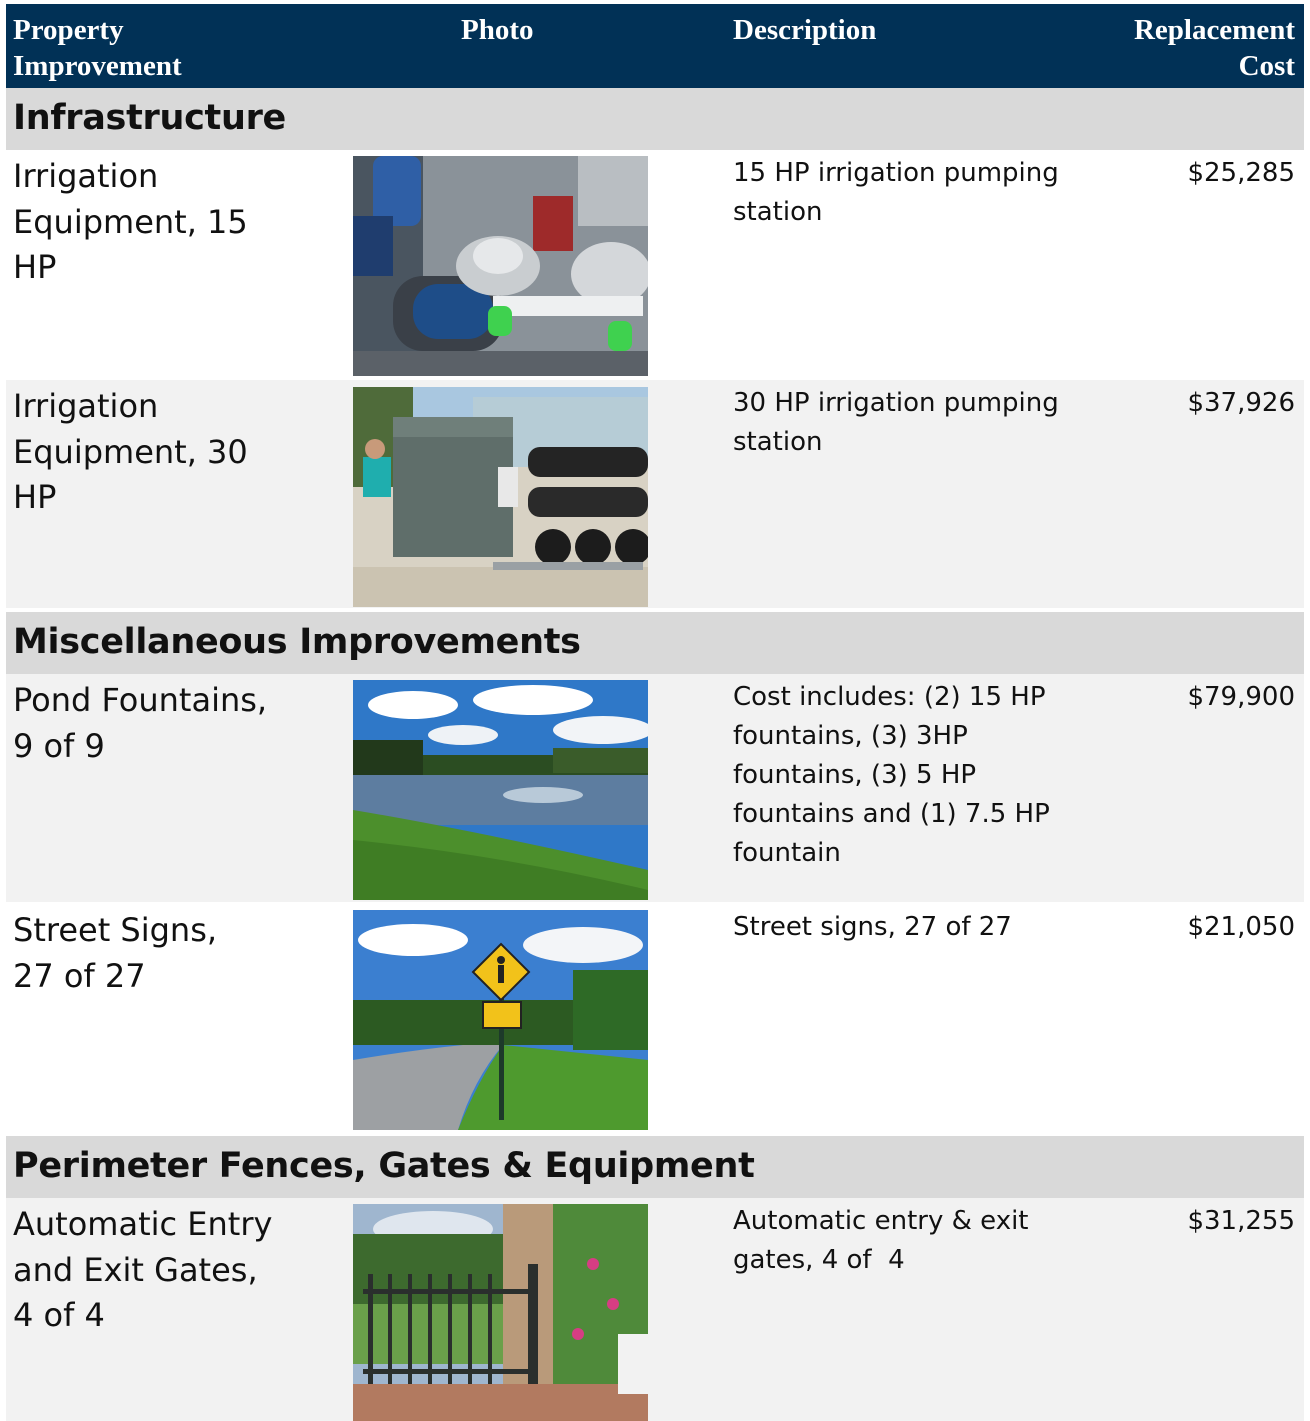  I want to click on header-description: Description, so click(805, 30).